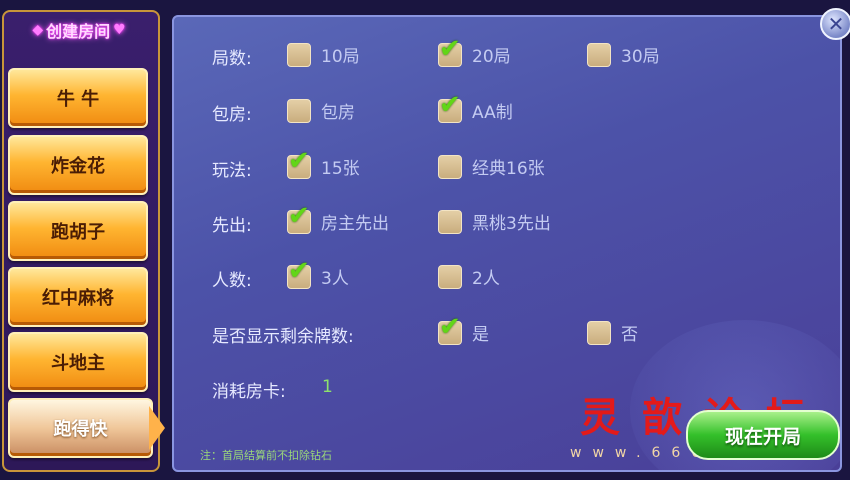  I want to click on room-card-cost-value: 1, so click(327, 387).